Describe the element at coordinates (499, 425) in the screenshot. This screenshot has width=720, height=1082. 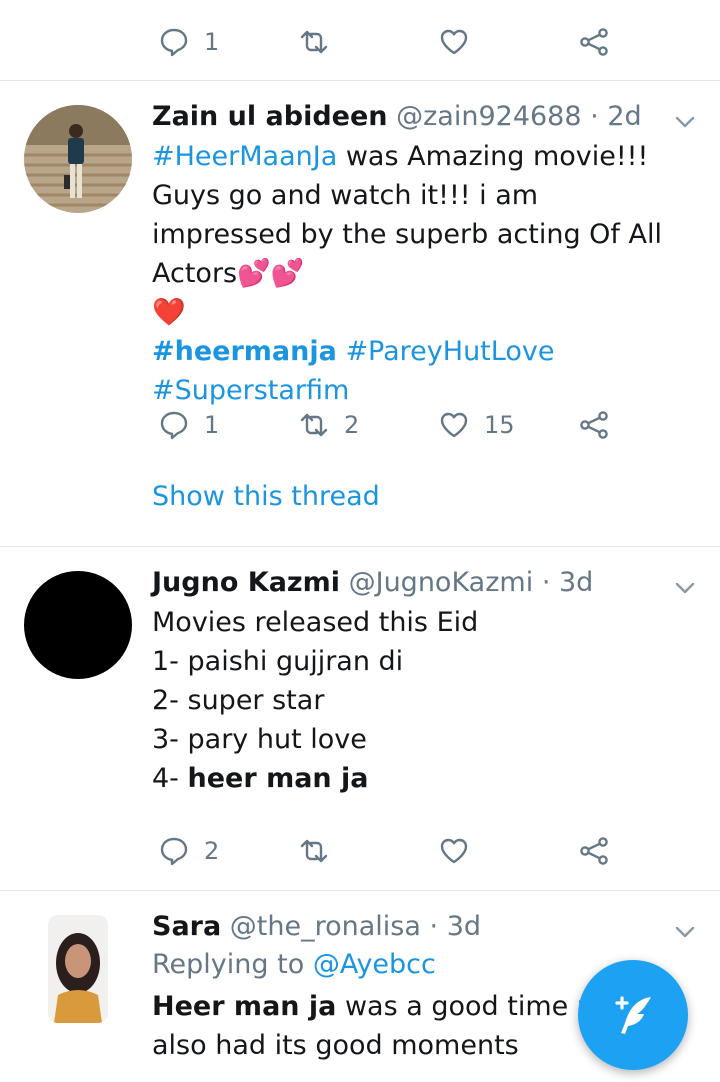
I see `like-count: 15` at that location.